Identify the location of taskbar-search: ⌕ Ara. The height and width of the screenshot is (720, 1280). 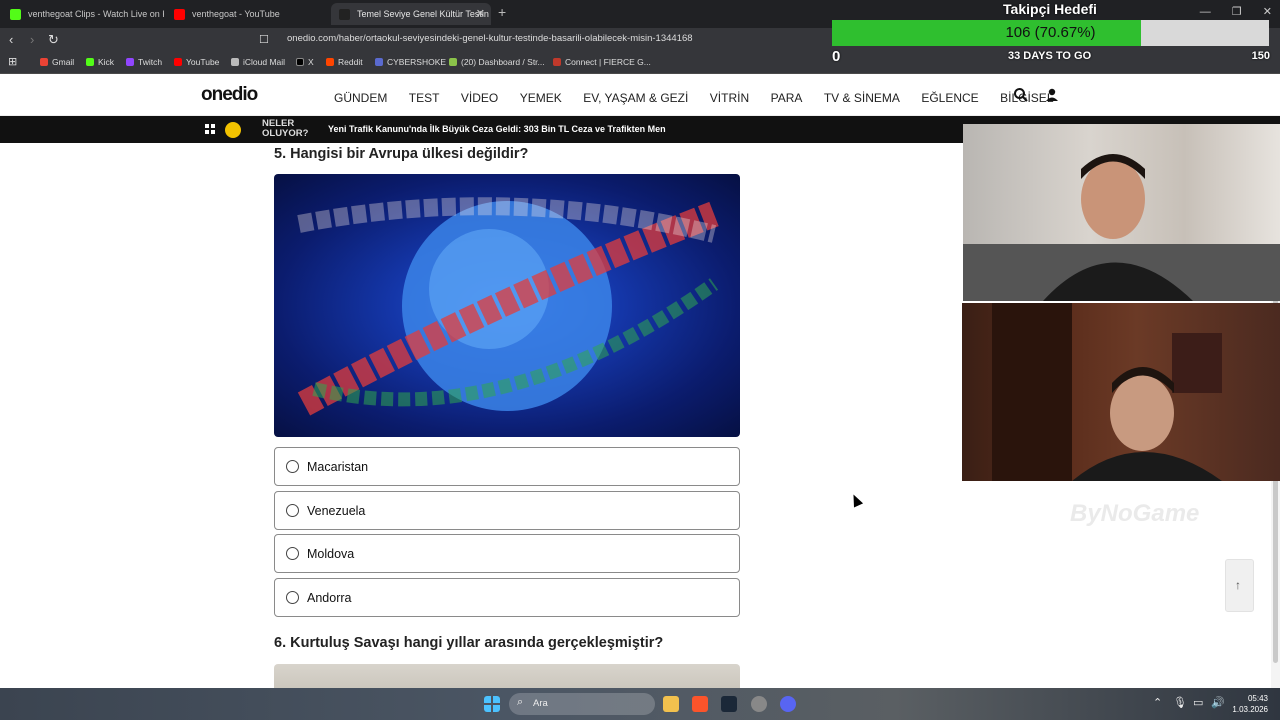
(582, 704).